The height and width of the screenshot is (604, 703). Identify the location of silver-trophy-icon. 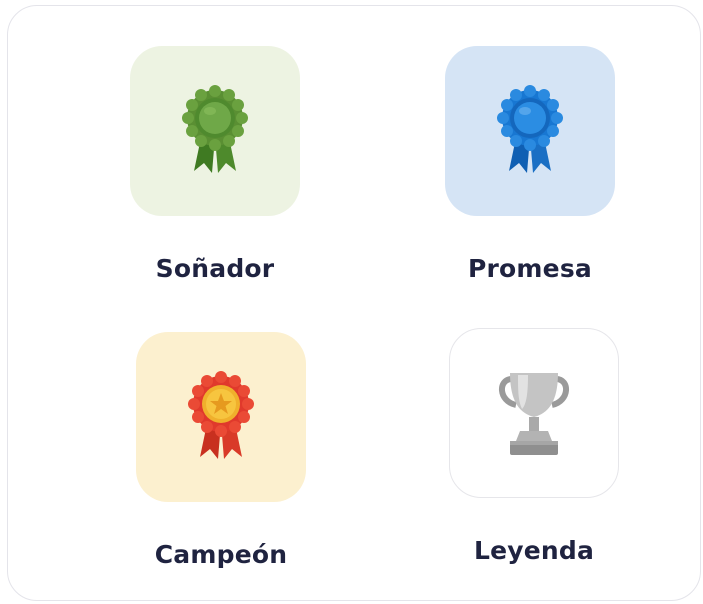
(534, 414).